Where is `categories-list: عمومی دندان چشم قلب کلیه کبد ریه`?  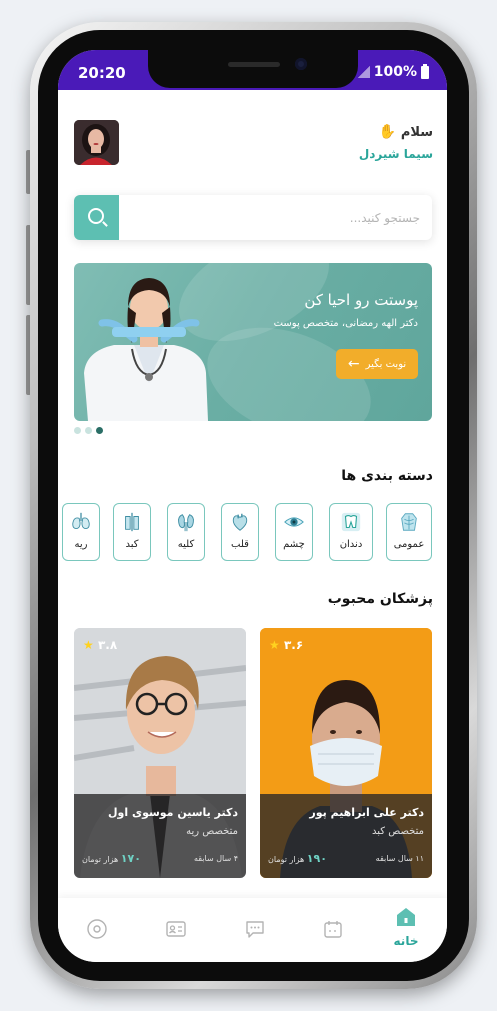
categories-list: عمومی دندان چشم قلب کلیه کبد ریه is located at coordinates (247, 532).